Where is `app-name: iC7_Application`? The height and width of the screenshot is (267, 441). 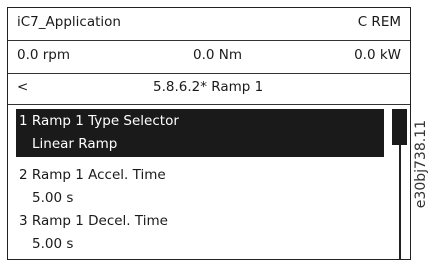
app-name: iC7_Application is located at coordinates (69, 22).